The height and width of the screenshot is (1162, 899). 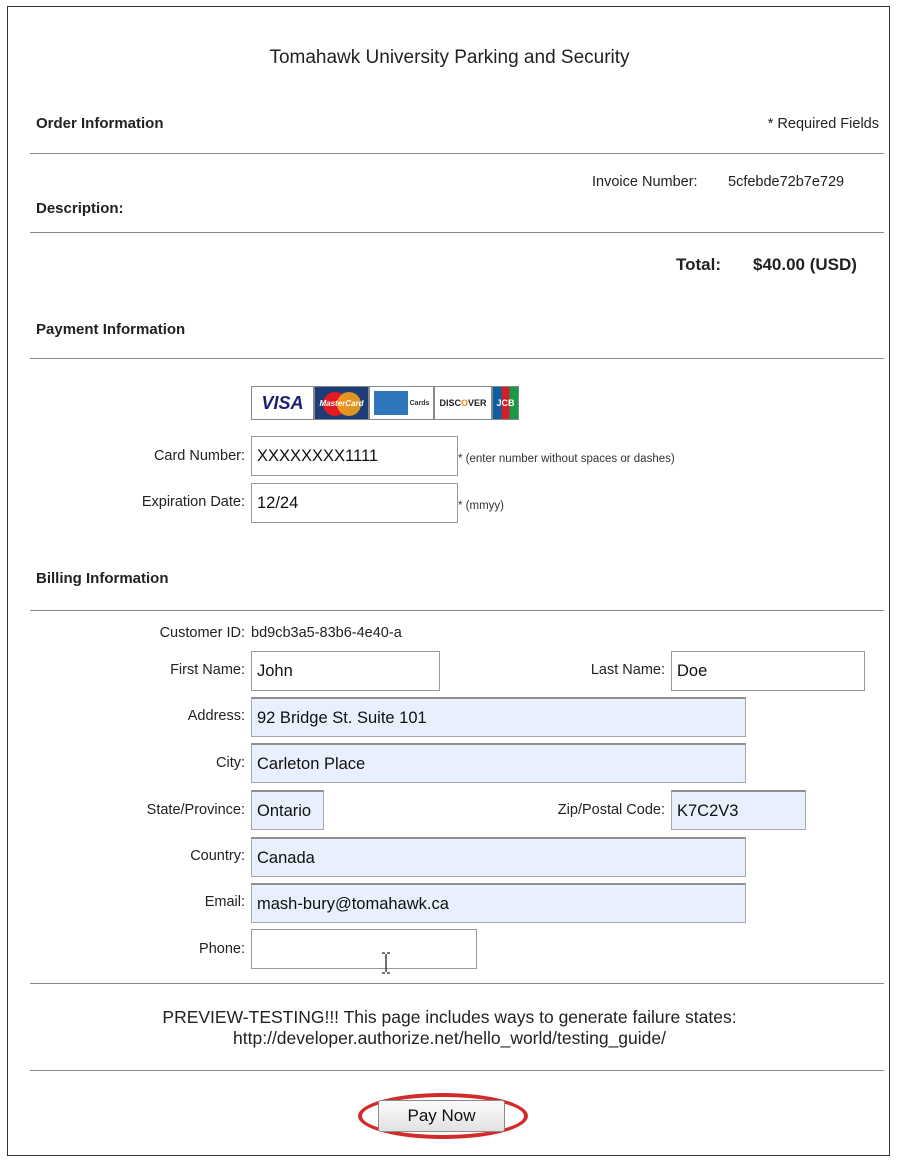 What do you see at coordinates (195, 810) in the screenshot?
I see `state-province-label: State/Province:` at bounding box center [195, 810].